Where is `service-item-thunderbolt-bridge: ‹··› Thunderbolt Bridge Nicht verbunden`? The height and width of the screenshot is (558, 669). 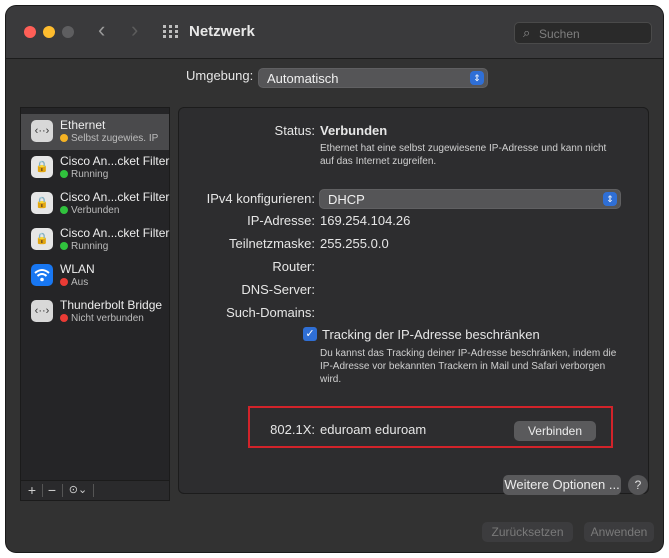 service-item-thunderbolt-bridge: ‹··› Thunderbolt Bridge Nicht verbunden is located at coordinates (95, 312).